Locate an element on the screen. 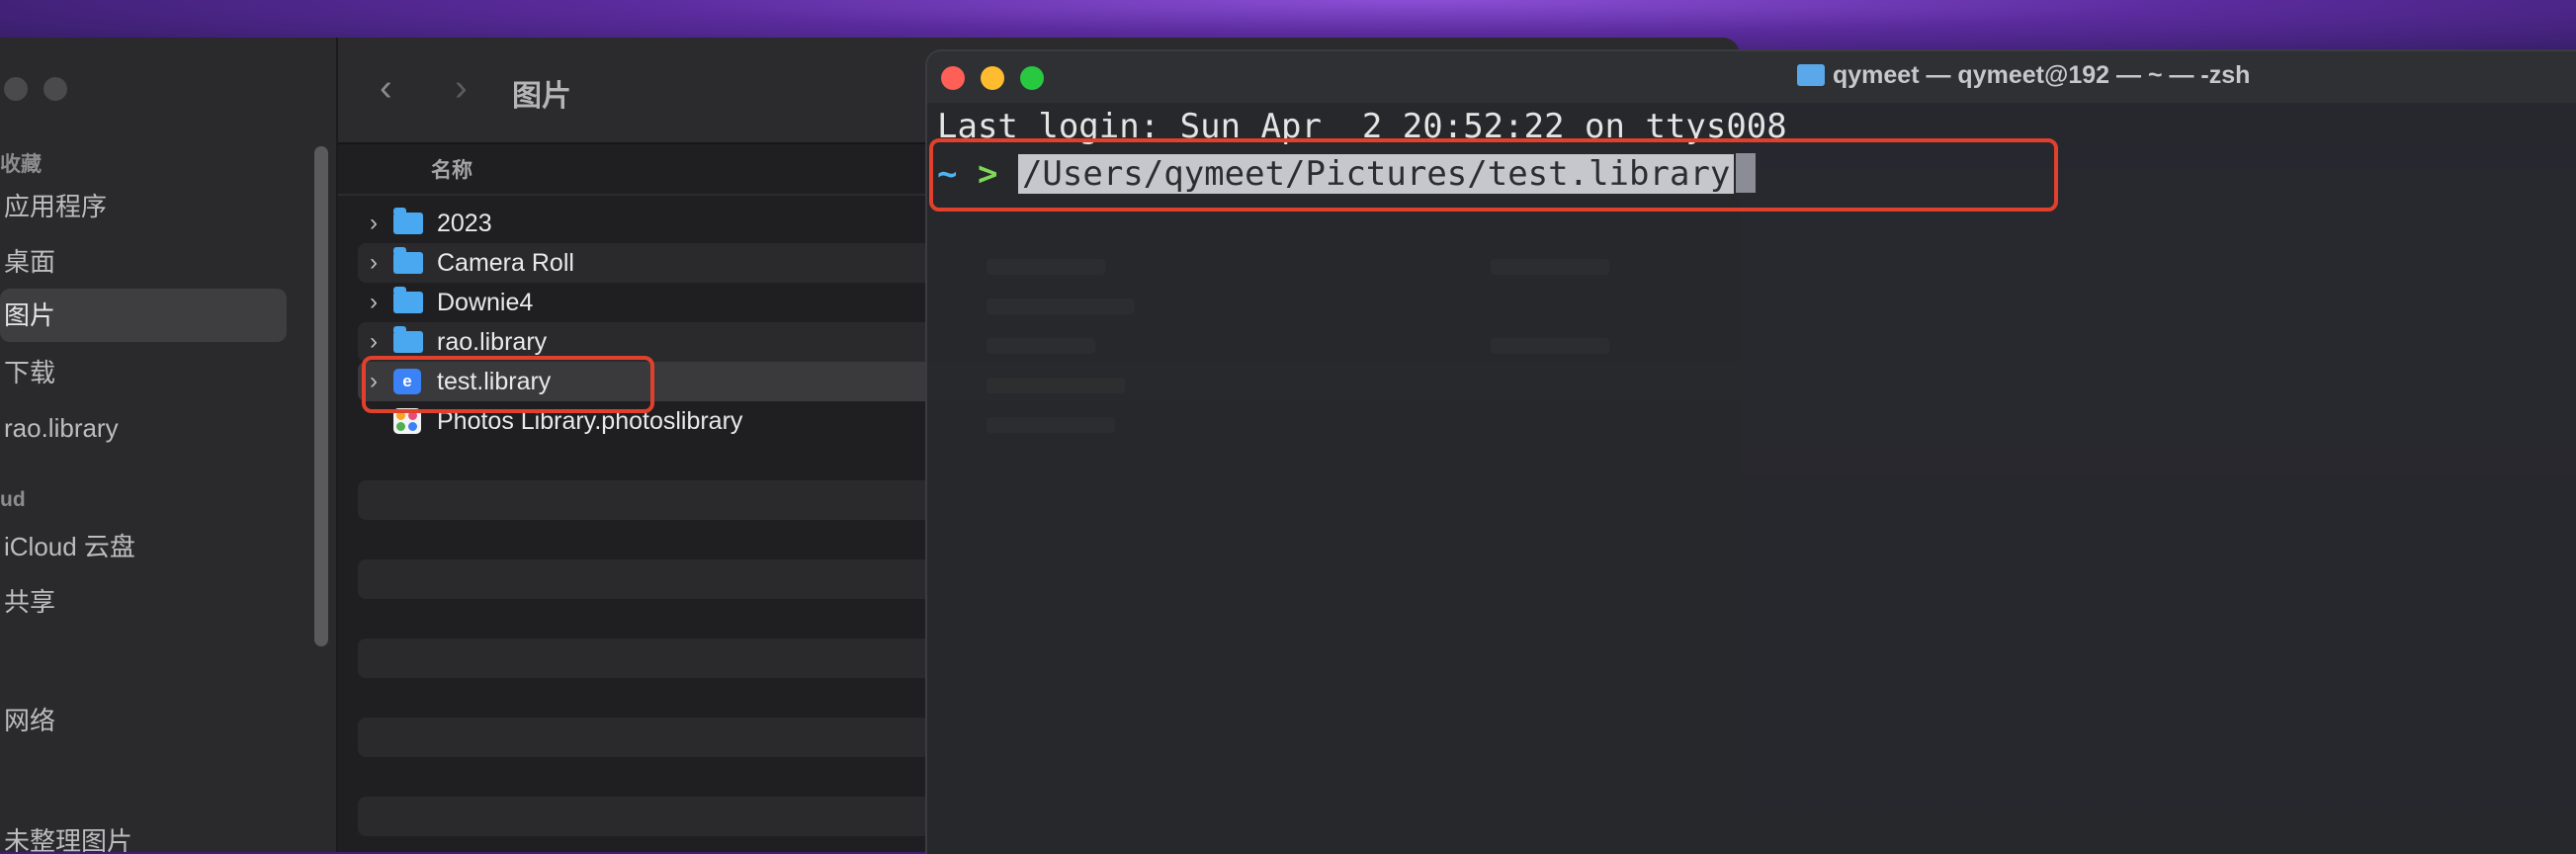  sidebar-scrollbar is located at coordinates (321, 396).